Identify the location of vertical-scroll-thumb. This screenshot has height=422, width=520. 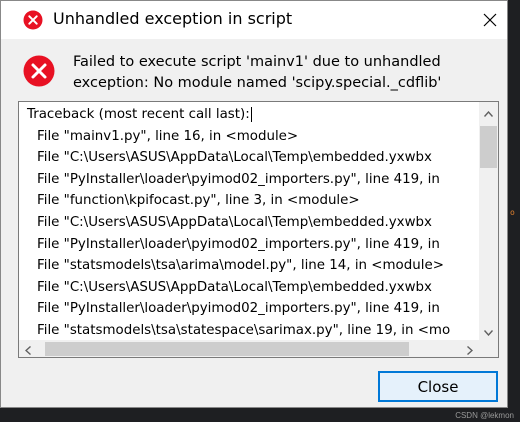
(488, 147).